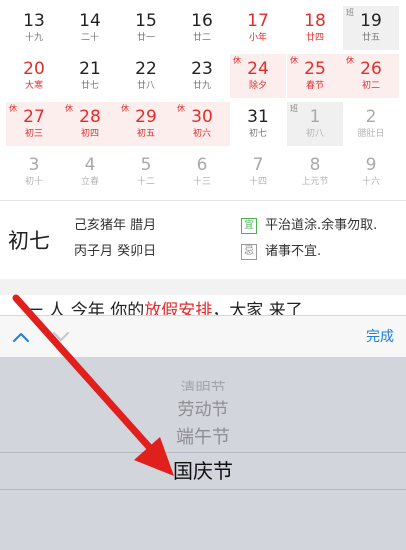 The image size is (406, 550). Describe the element at coordinates (258, 165) in the screenshot. I see `day-number: 7` at that location.